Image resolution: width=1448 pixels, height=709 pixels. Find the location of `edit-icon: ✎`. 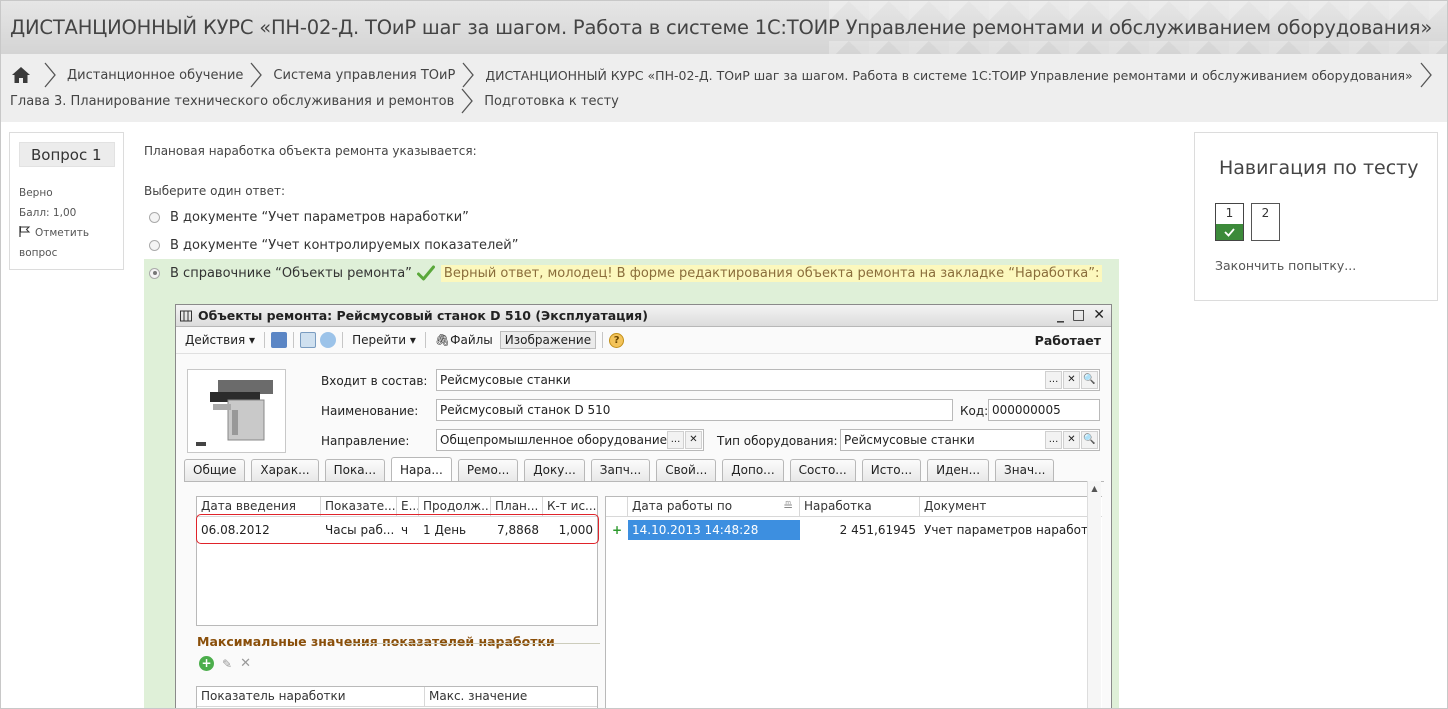

edit-icon: ✎ is located at coordinates (227, 664).